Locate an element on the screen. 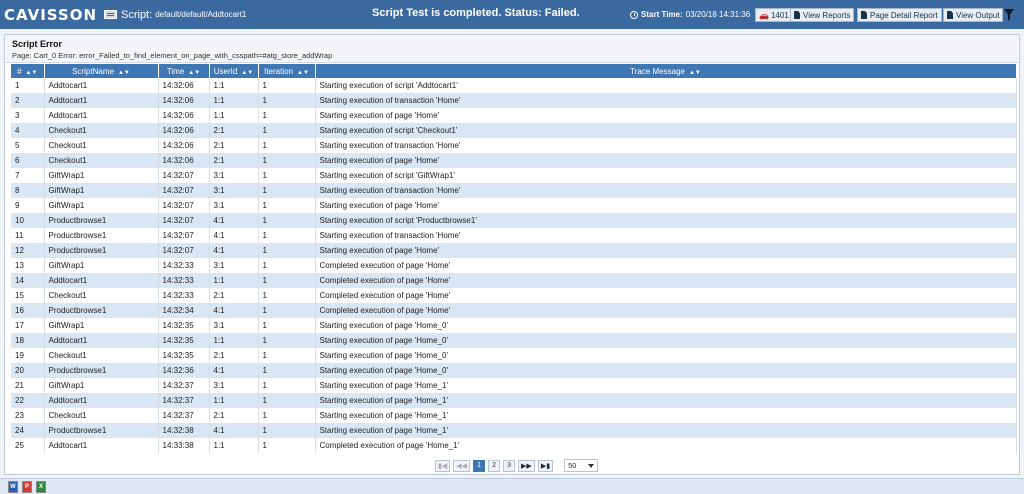 The width and height of the screenshot is (1024, 494). excel-export-icon: X is located at coordinates (41, 487).